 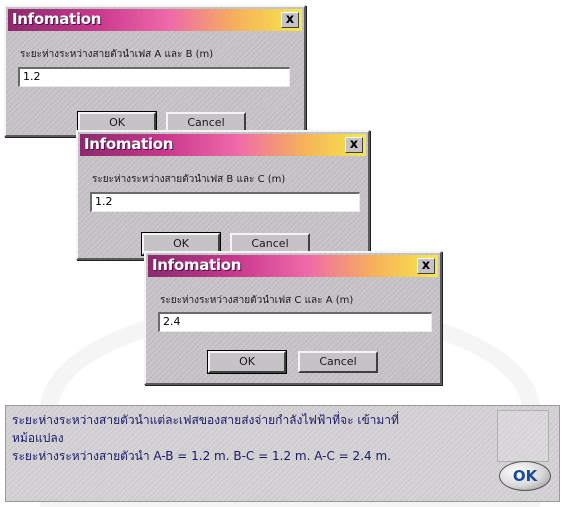 I want to click on distance-input: 2.4, so click(x=295, y=322).